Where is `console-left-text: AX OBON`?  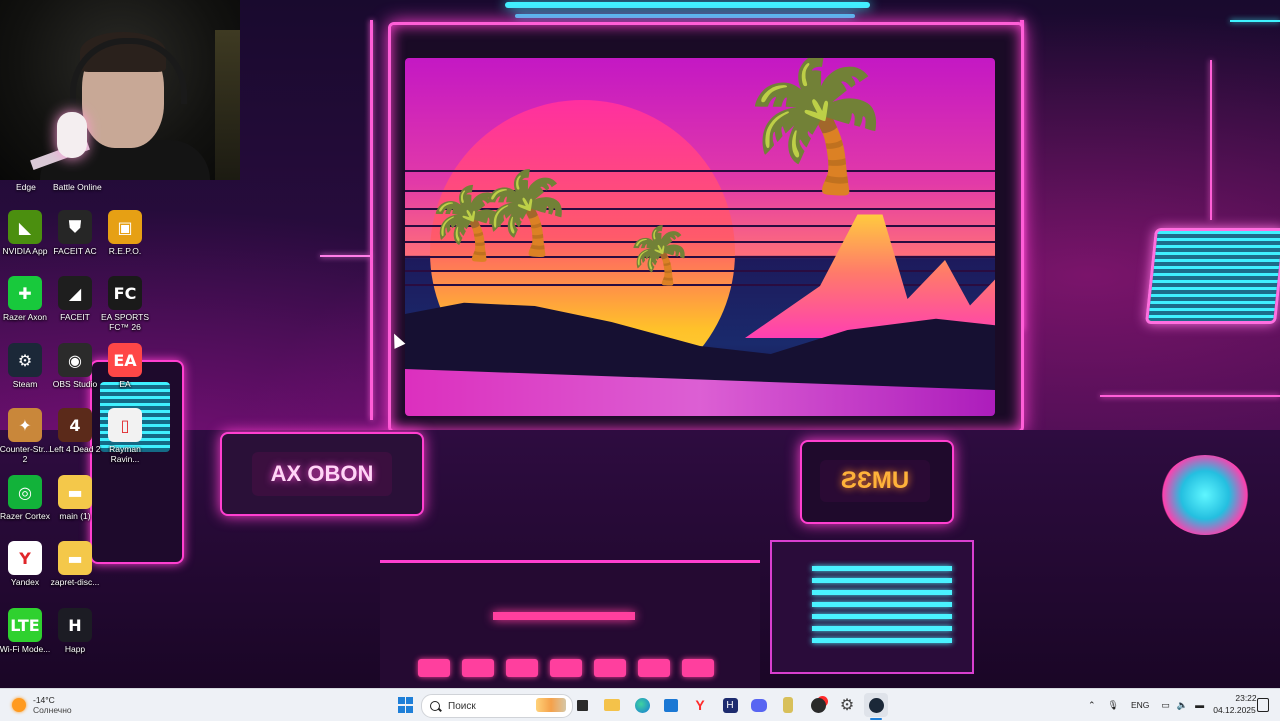
console-left-text: AX OBON is located at coordinates (322, 474).